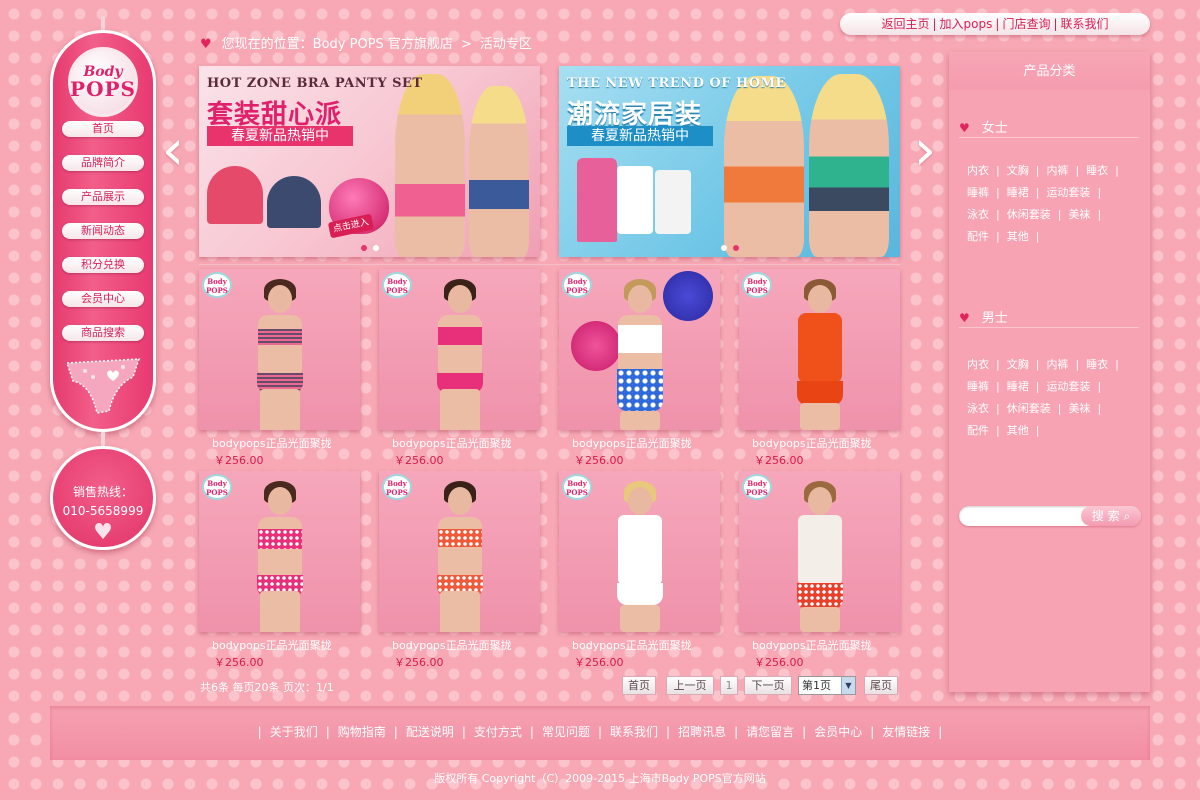  I want to click on footer-link-message: 请您留言, so click(770, 732).